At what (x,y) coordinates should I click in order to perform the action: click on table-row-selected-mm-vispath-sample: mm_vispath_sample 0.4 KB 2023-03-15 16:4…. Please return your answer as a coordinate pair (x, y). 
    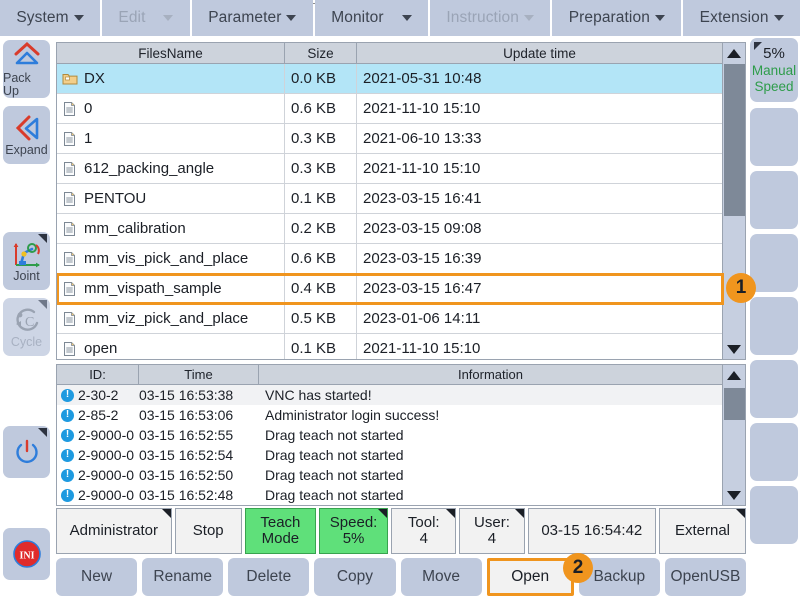
    Looking at the image, I should click on (390, 289).